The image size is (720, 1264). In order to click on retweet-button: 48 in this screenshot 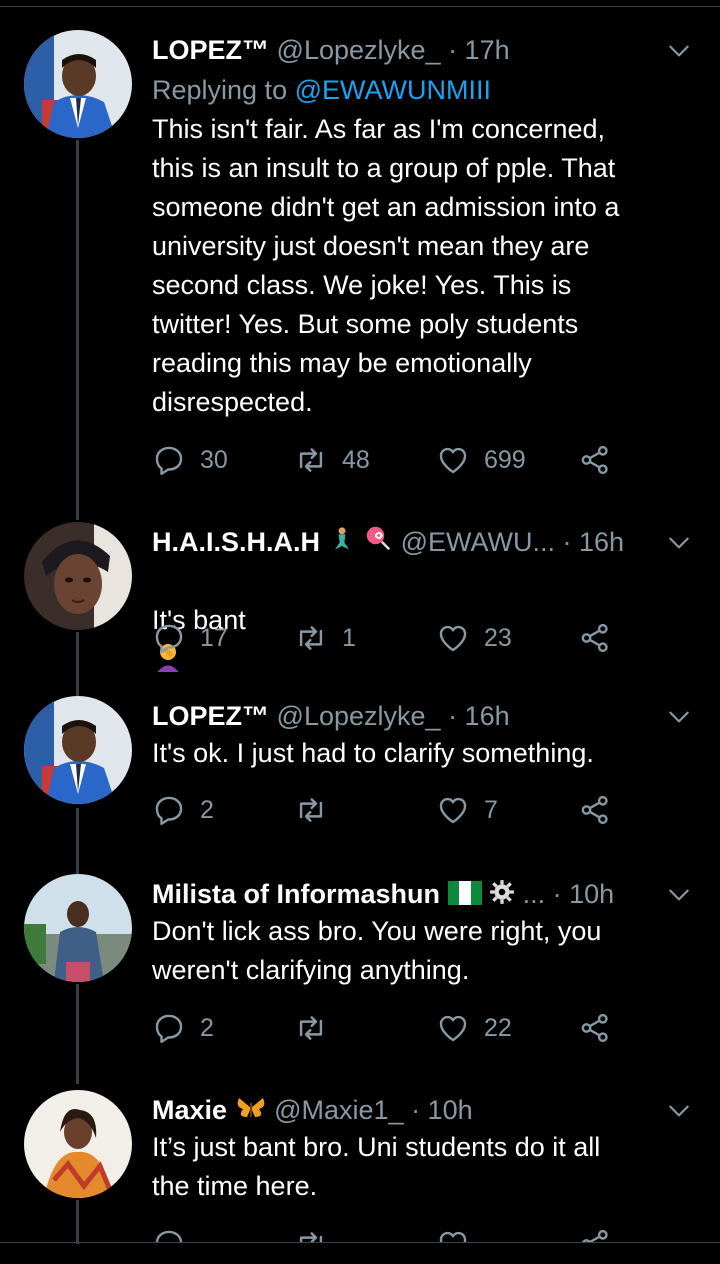, I will do `click(332, 460)`.